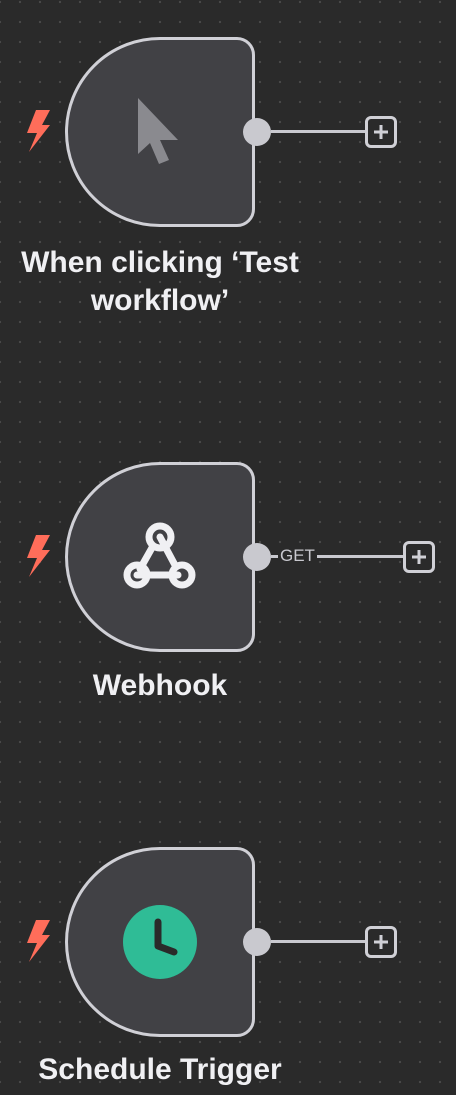  I want to click on schedule-trigger-node-box, so click(160, 942).